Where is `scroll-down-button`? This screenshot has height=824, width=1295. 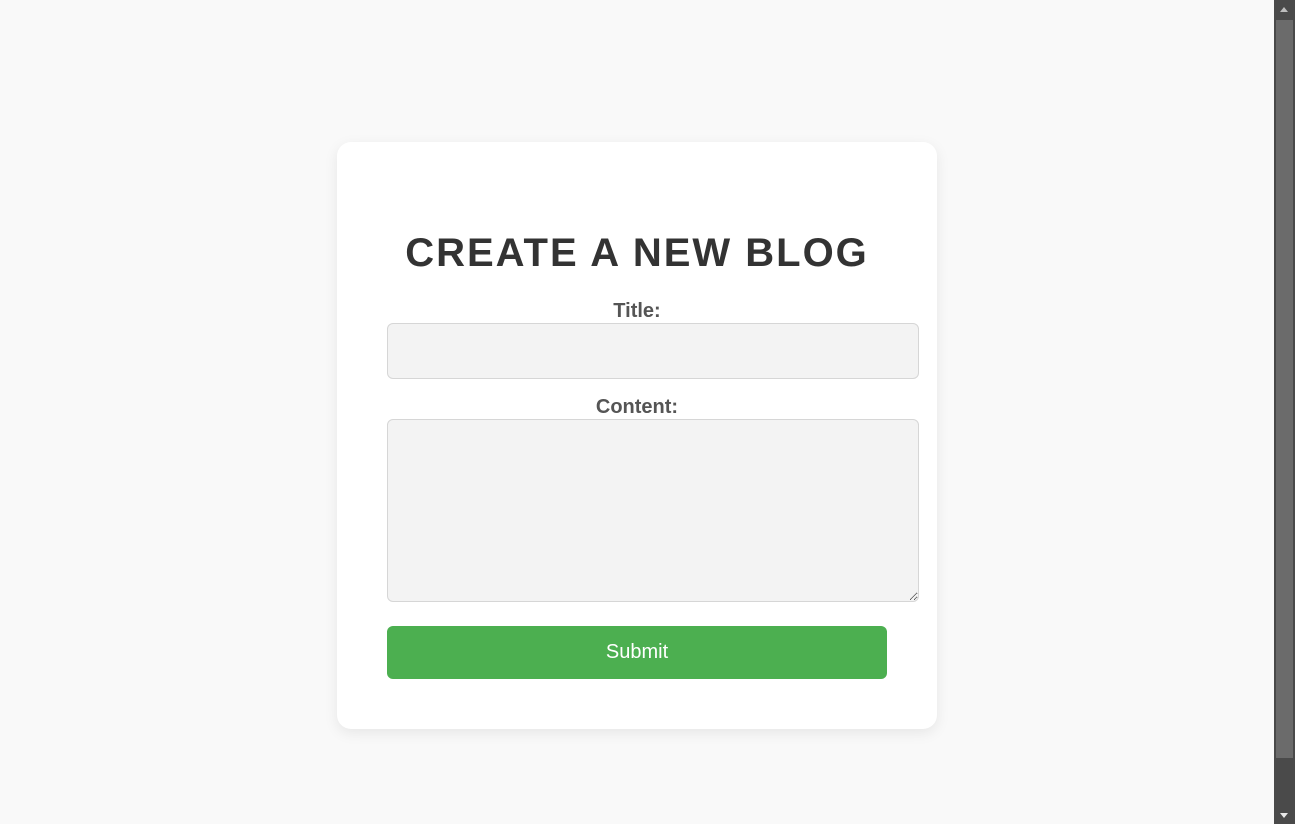
scroll-down-button is located at coordinates (1284, 815).